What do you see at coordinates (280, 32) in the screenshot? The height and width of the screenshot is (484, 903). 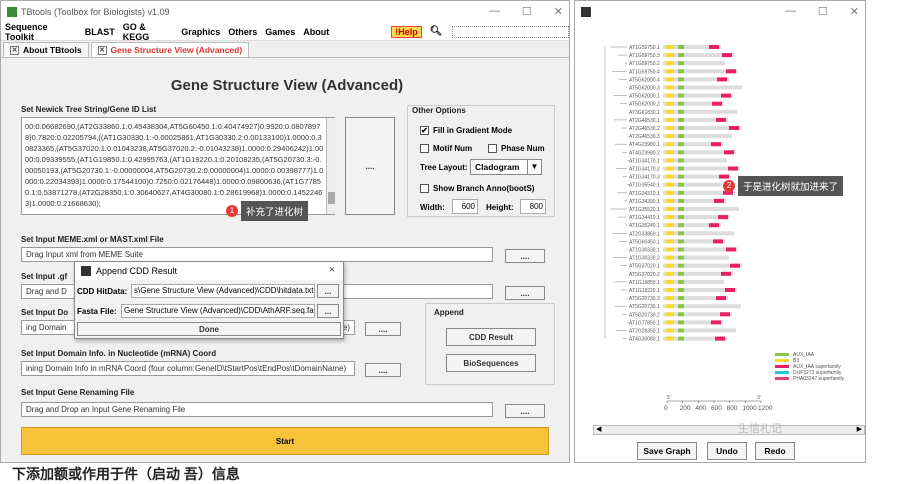 I see `menu-games: Games` at bounding box center [280, 32].